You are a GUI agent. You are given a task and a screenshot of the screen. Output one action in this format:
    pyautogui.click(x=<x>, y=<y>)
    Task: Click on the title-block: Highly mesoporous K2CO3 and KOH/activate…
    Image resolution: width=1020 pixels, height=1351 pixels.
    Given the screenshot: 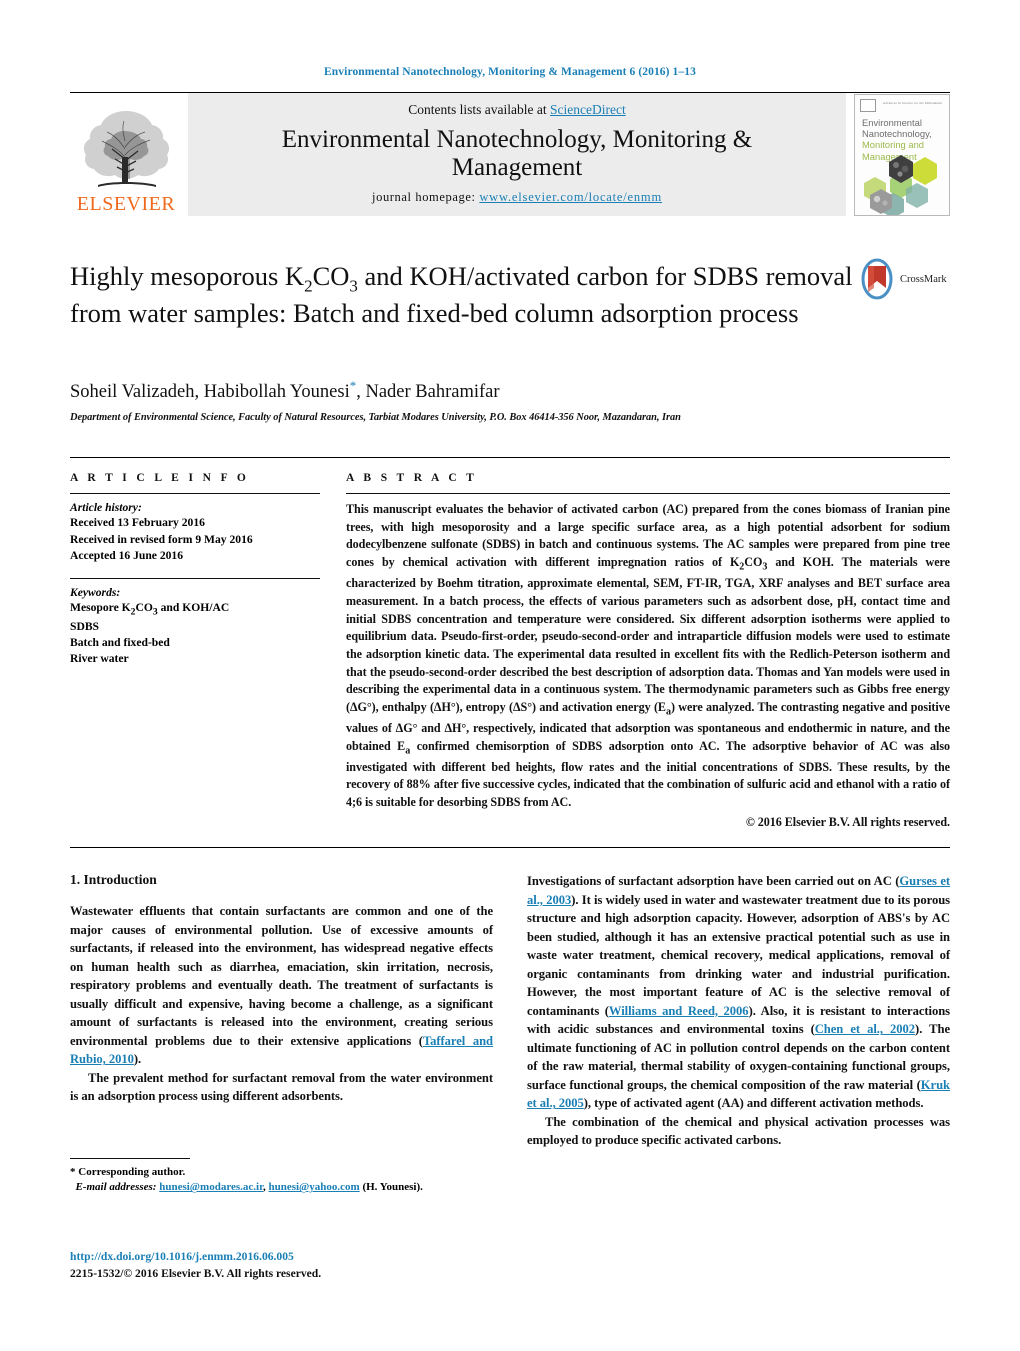 What is the action you would take?
    pyautogui.click(x=510, y=307)
    